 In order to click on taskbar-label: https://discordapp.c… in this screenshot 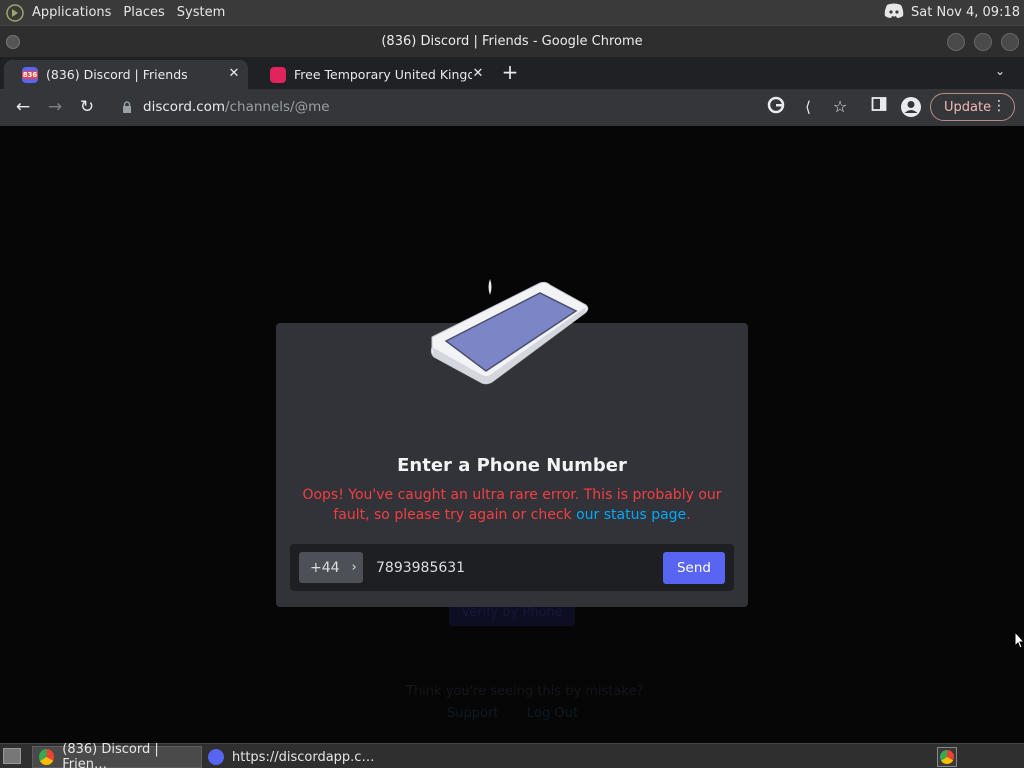, I will do `click(303, 757)`.